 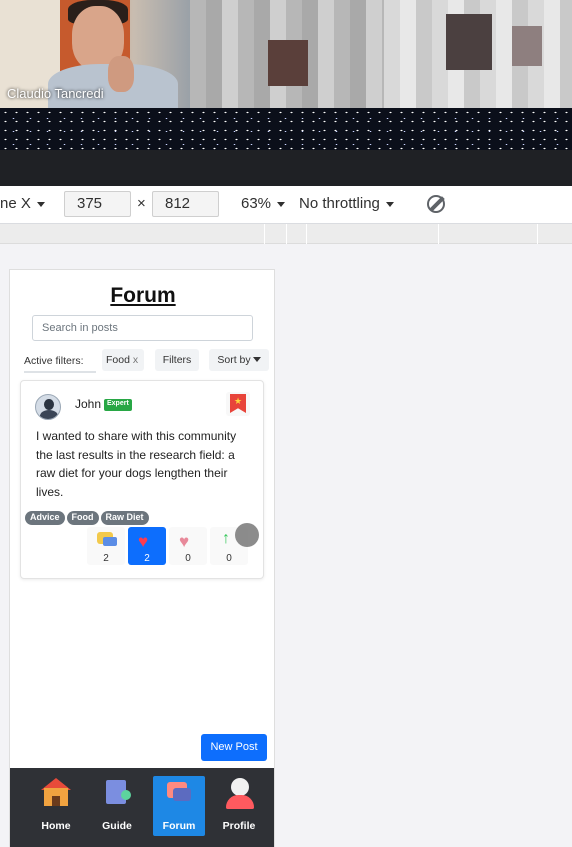 I want to click on arrow-up-icon: ↑, so click(x=226, y=538).